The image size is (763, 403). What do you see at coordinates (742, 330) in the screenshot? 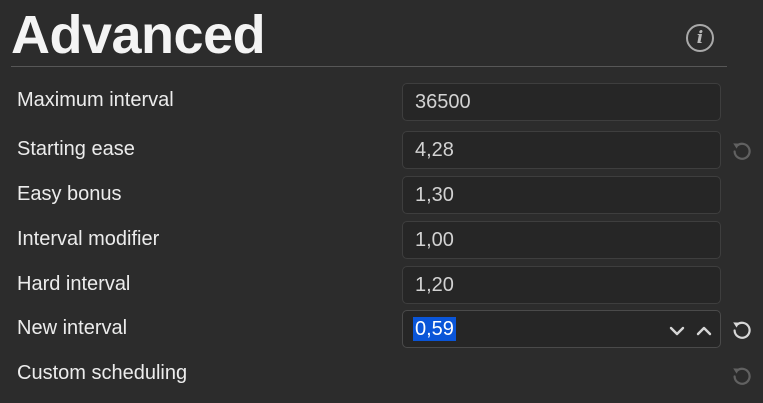
I see `new-interval-reset-icon` at bounding box center [742, 330].